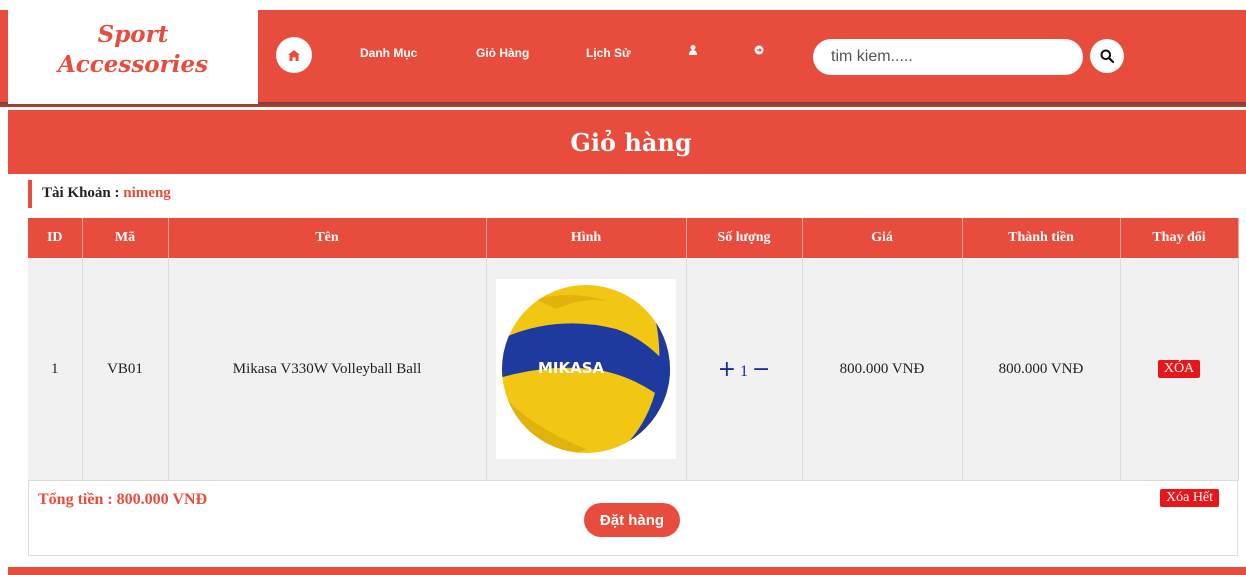  I want to click on brand-line-2: Accessories, so click(133, 64).